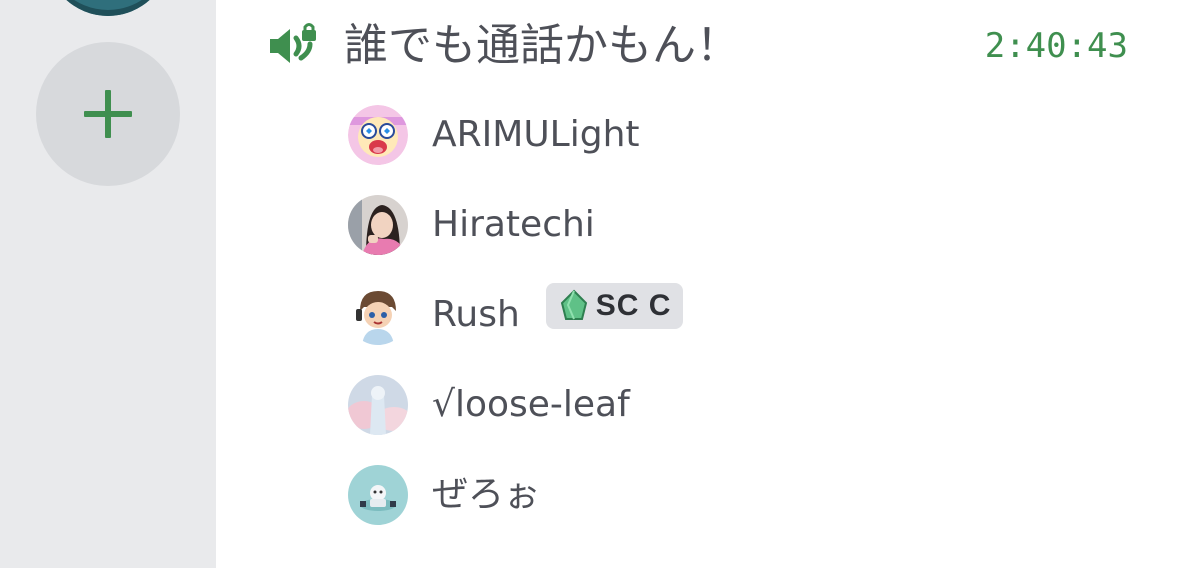 The image size is (1179, 568). I want to click on plus-icon, so click(108, 114).